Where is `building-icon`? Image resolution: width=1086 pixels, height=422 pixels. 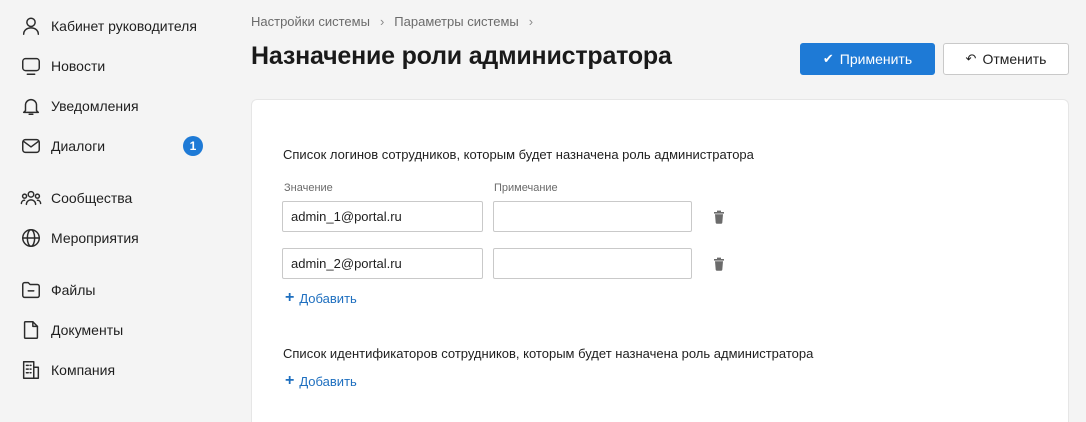
building-icon is located at coordinates (31, 370).